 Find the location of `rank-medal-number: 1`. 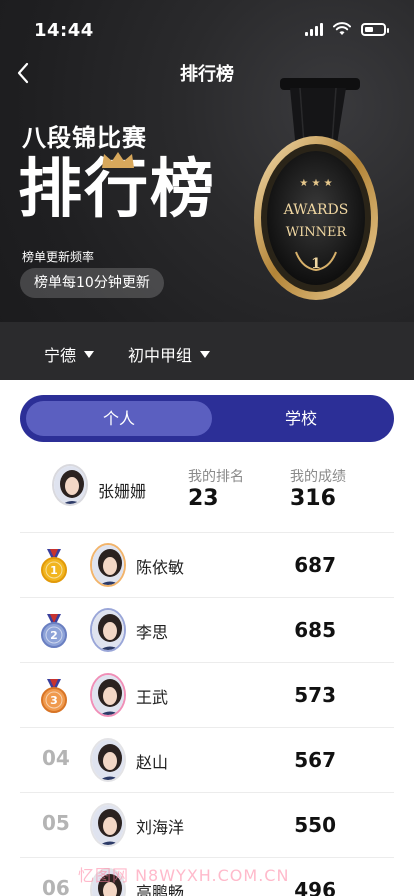

rank-medal-number: 1 is located at coordinates (54, 570).